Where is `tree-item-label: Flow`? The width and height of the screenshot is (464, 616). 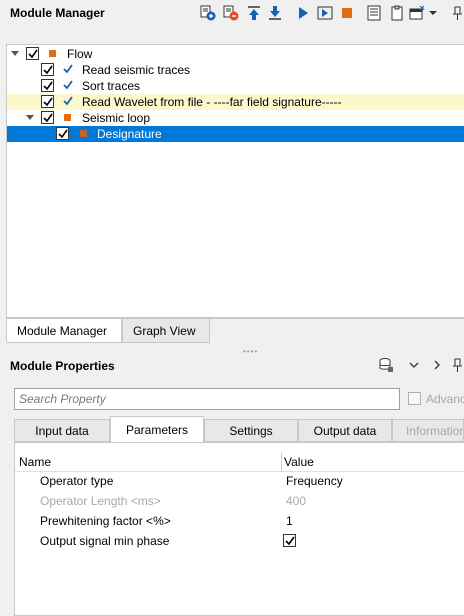
tree-item-label: Flow is located at coordinates (80, 54).